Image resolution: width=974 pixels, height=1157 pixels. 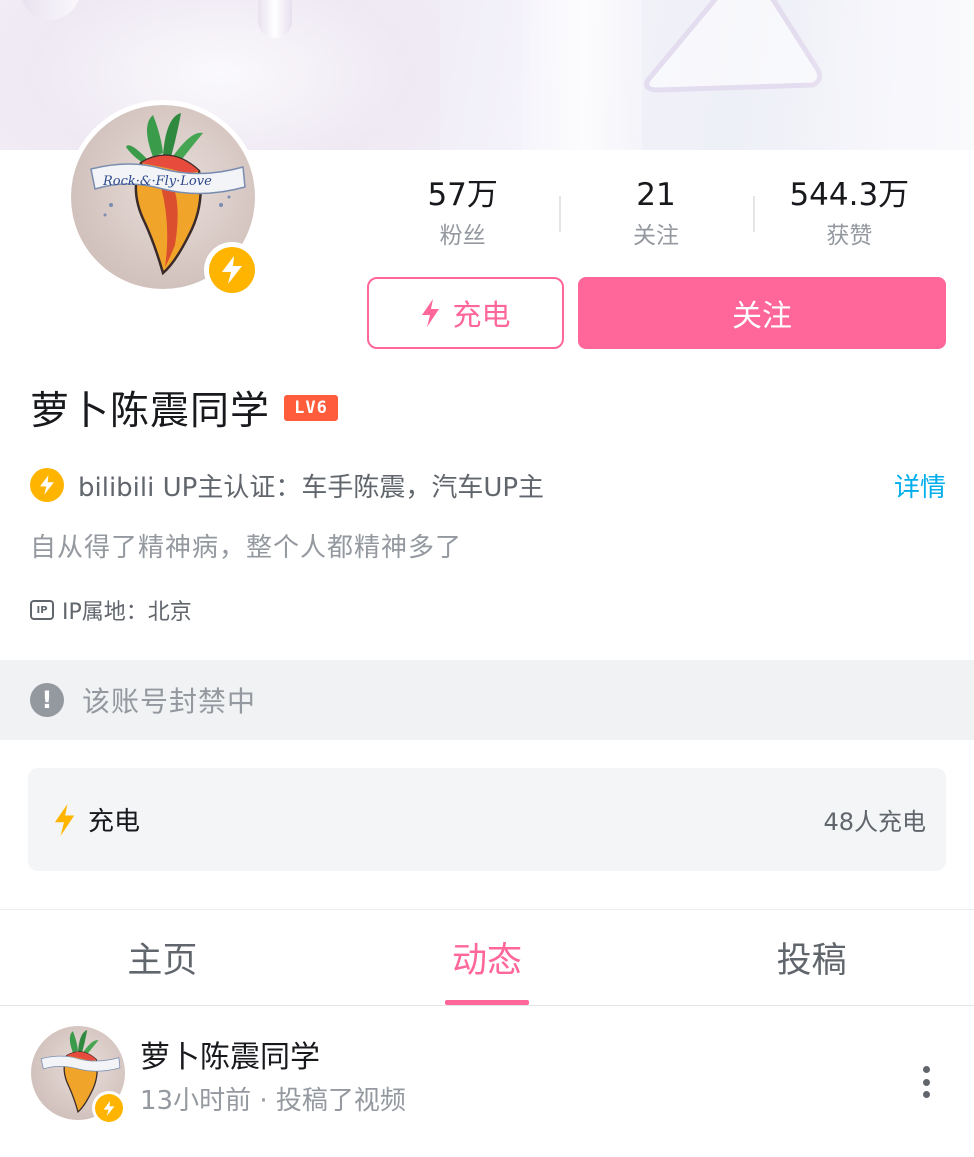 What do you see at coordinates (487, 700) in the screenshot?
I see `account-banned-notice: ! 该账号封禁中` at bounding box center [487, 700].